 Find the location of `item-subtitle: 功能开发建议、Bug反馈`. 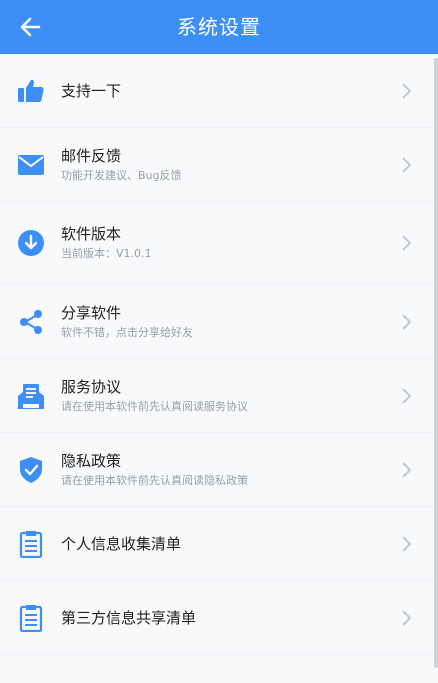

item-subtitle: 功能开发建议、Bug反馈 is located at coordinates (121, 175).